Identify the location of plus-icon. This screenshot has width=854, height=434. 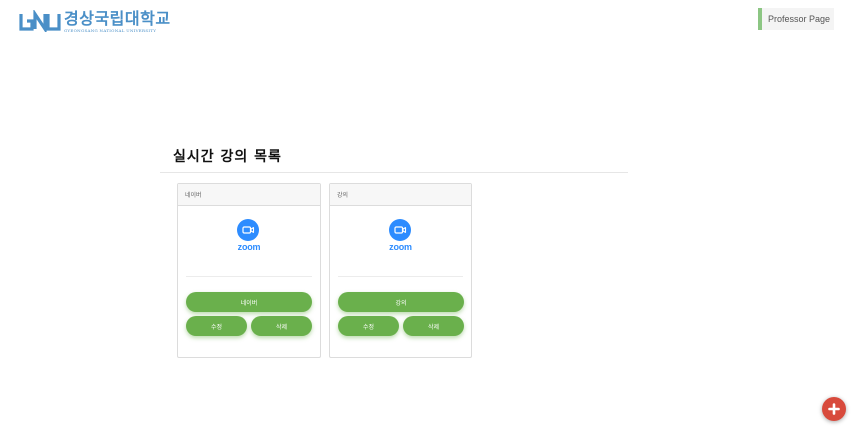
(834, 409).